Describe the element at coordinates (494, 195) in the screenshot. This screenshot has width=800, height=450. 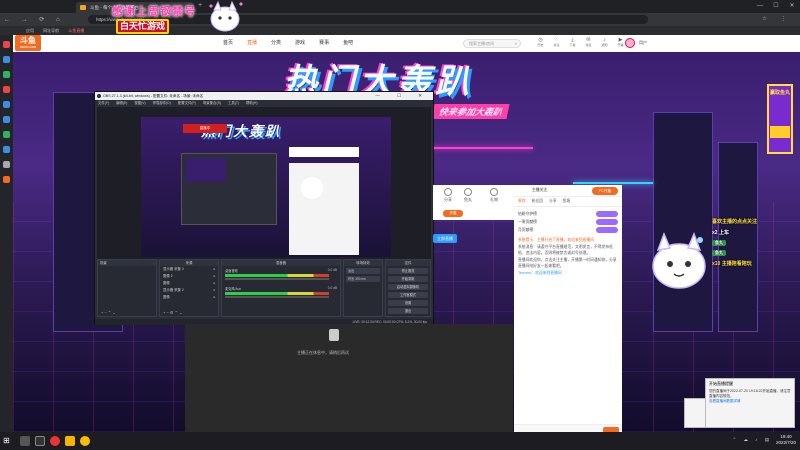
I see `gift-item: 礼物` at that location.